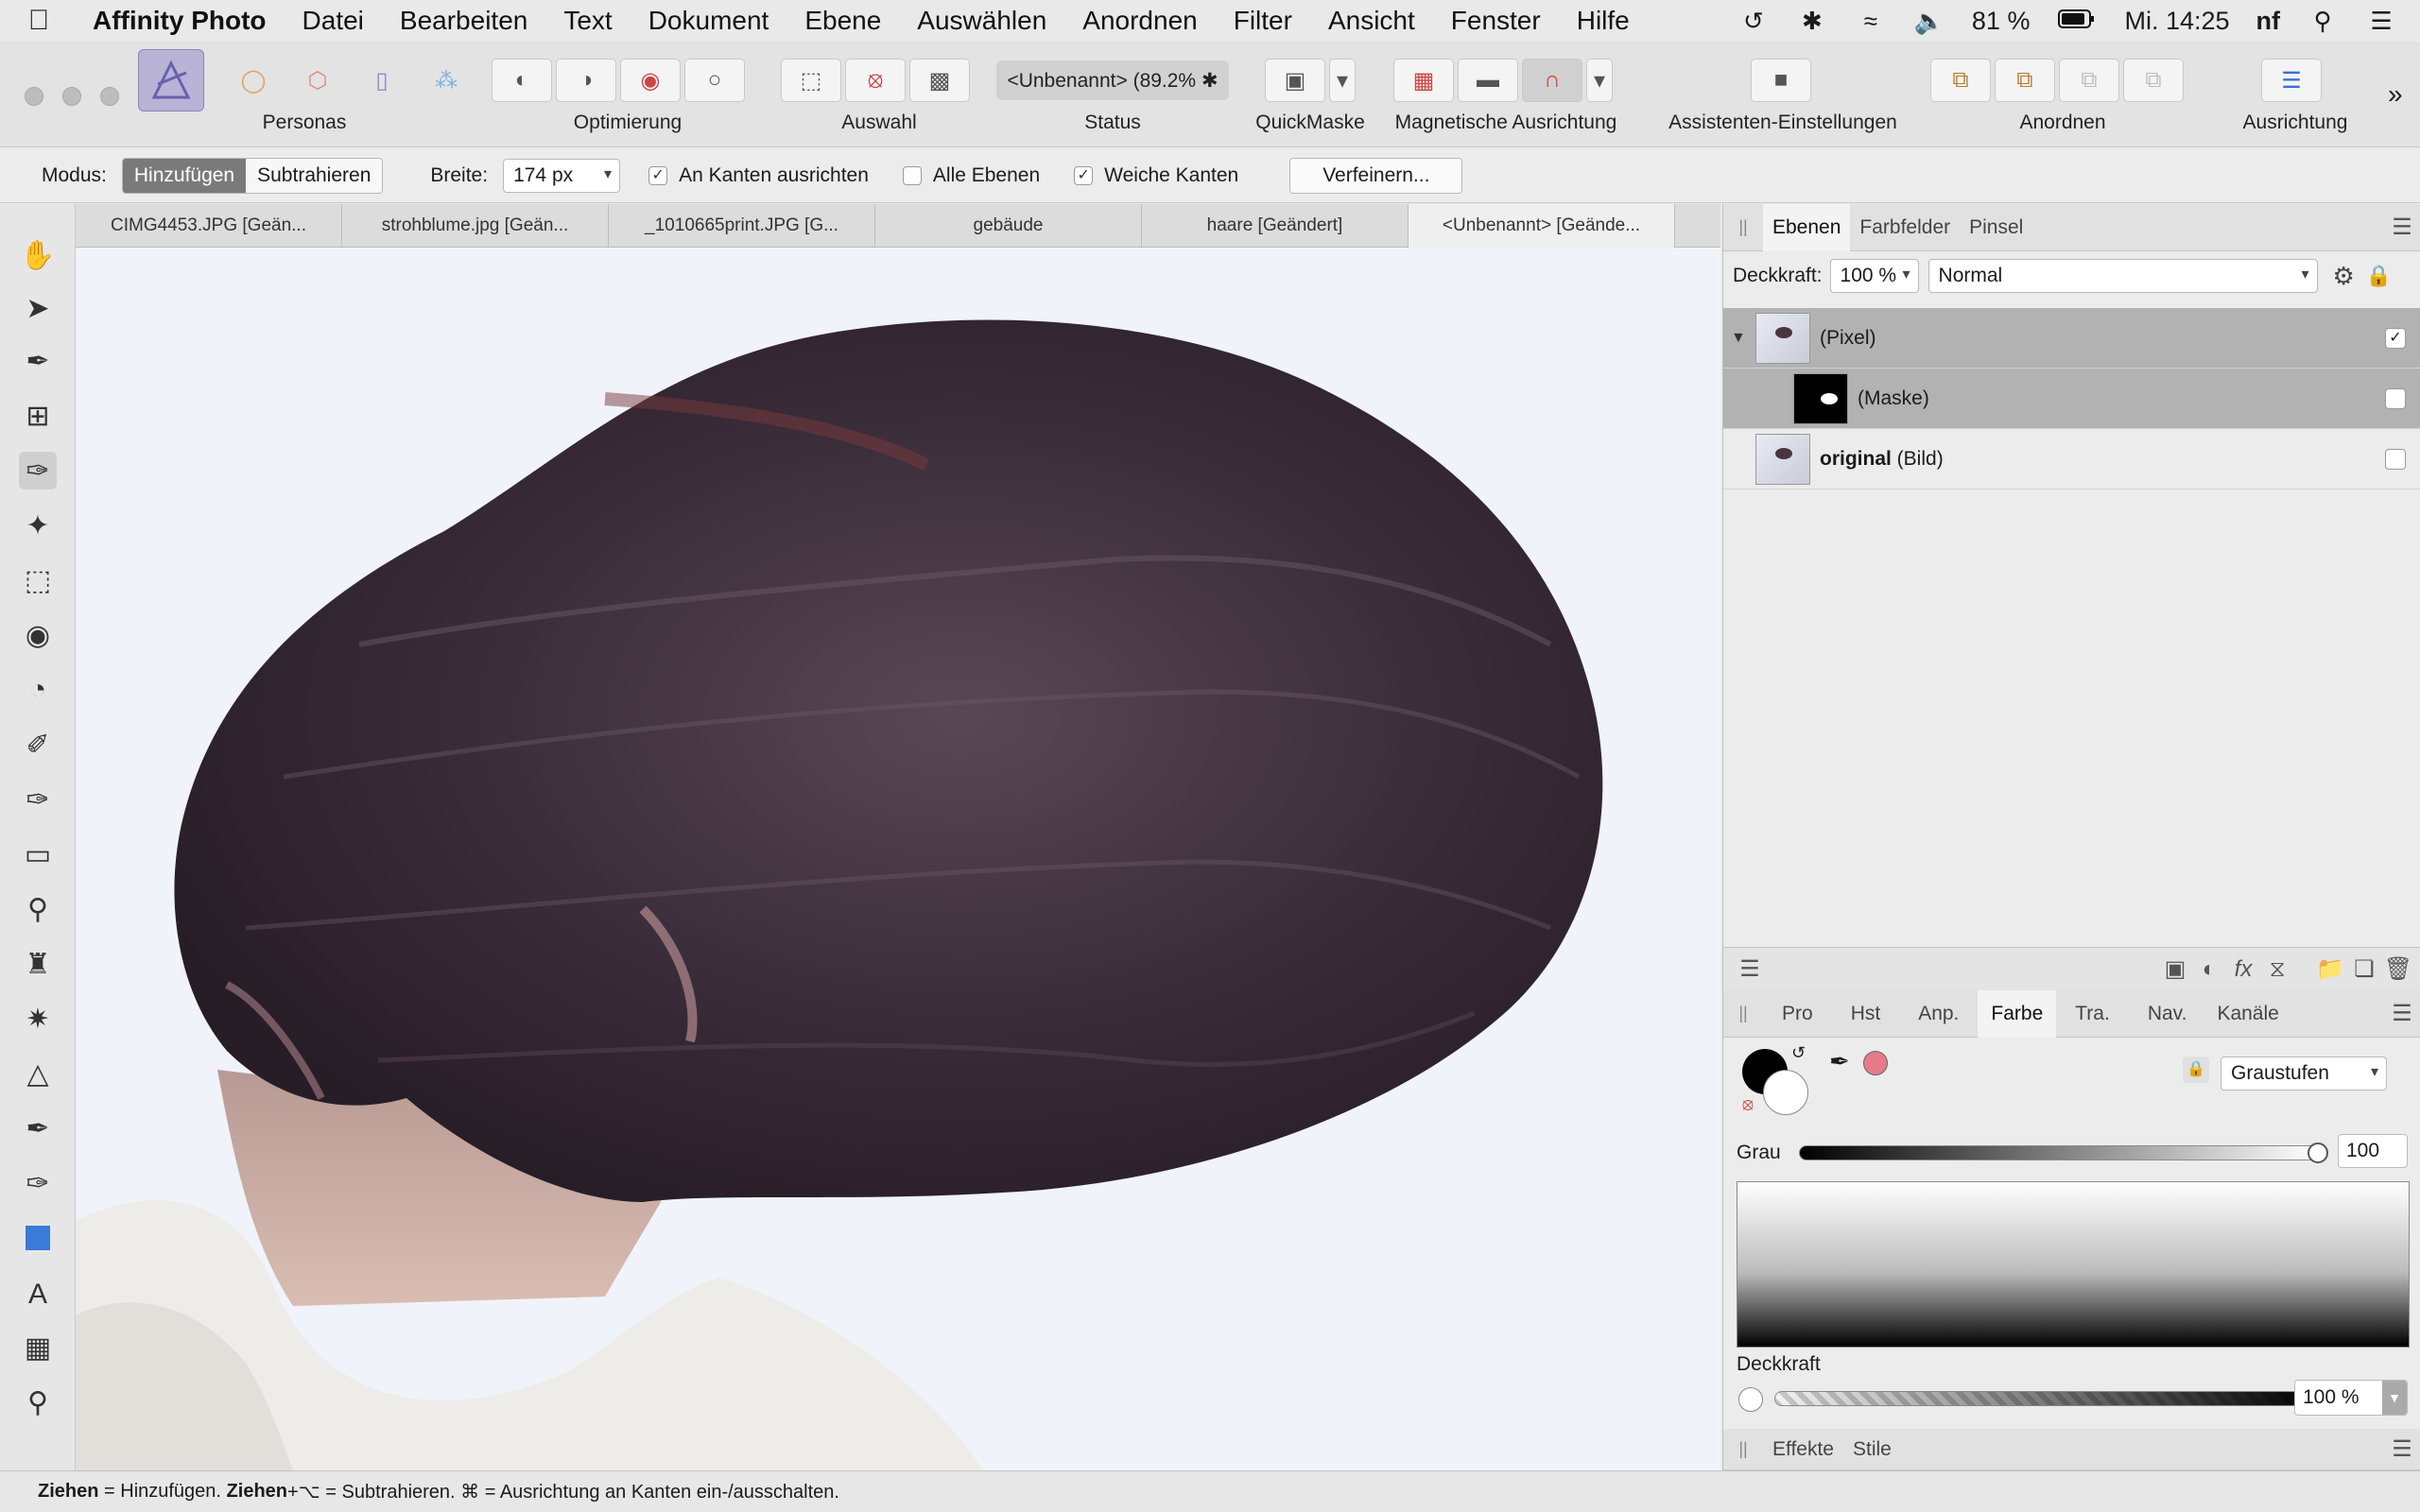 This screenshot has height=1512, width=2420. What do you see at coordinates (1938, 1014) in the screenshot?
I see `tab-anp: Anp.` at bounding box center [1938, 1014].